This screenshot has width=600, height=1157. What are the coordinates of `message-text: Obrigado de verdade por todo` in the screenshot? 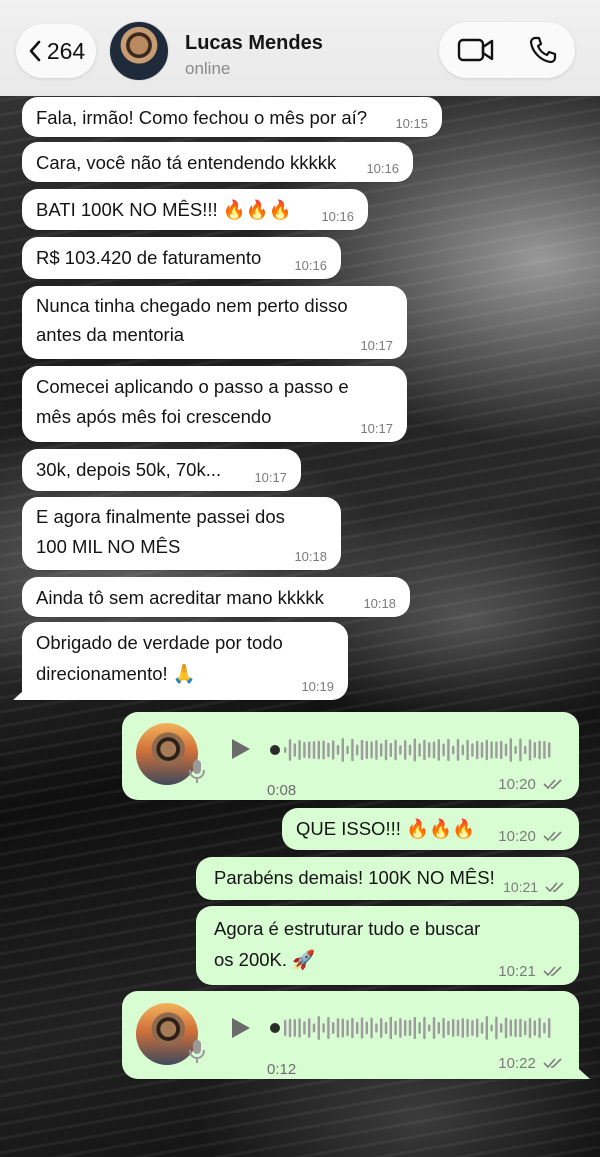 It's located at (159, 642).